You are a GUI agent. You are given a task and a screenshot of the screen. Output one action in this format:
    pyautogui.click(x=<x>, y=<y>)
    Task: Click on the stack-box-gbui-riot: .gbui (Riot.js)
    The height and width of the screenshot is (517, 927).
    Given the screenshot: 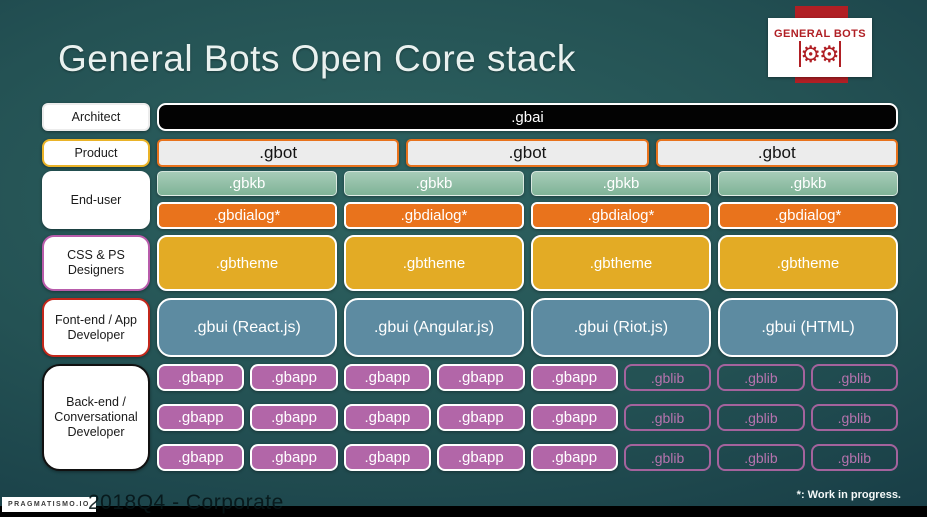 What is the action you would take?
    pyautogui.click(x=621, y=327)
    